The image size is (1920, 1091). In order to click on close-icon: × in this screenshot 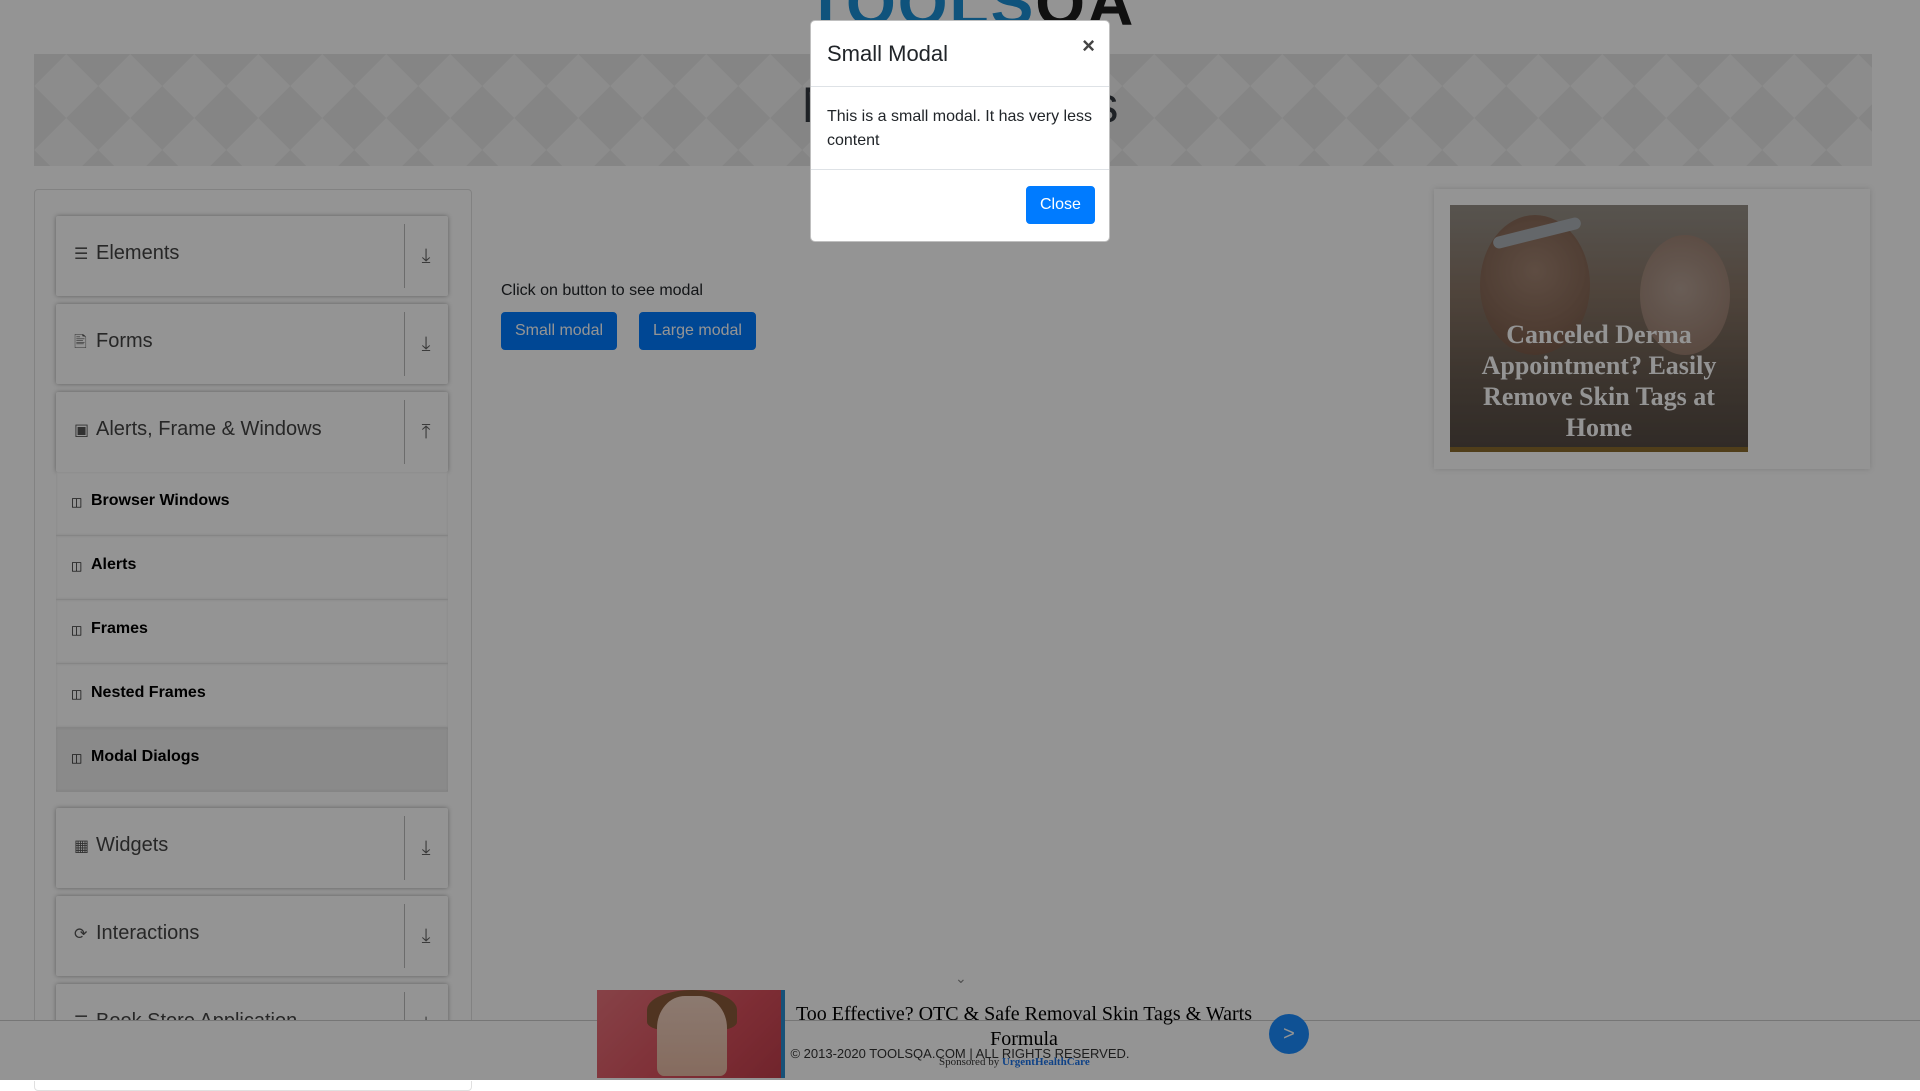, I will do `click(1088, 46)`.